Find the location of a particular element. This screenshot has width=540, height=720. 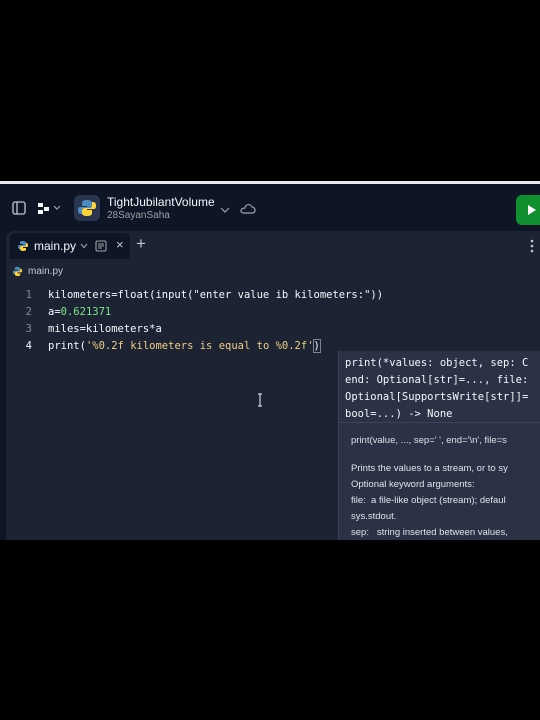

workspace-switch-icon is located at coordinates (49, 208).